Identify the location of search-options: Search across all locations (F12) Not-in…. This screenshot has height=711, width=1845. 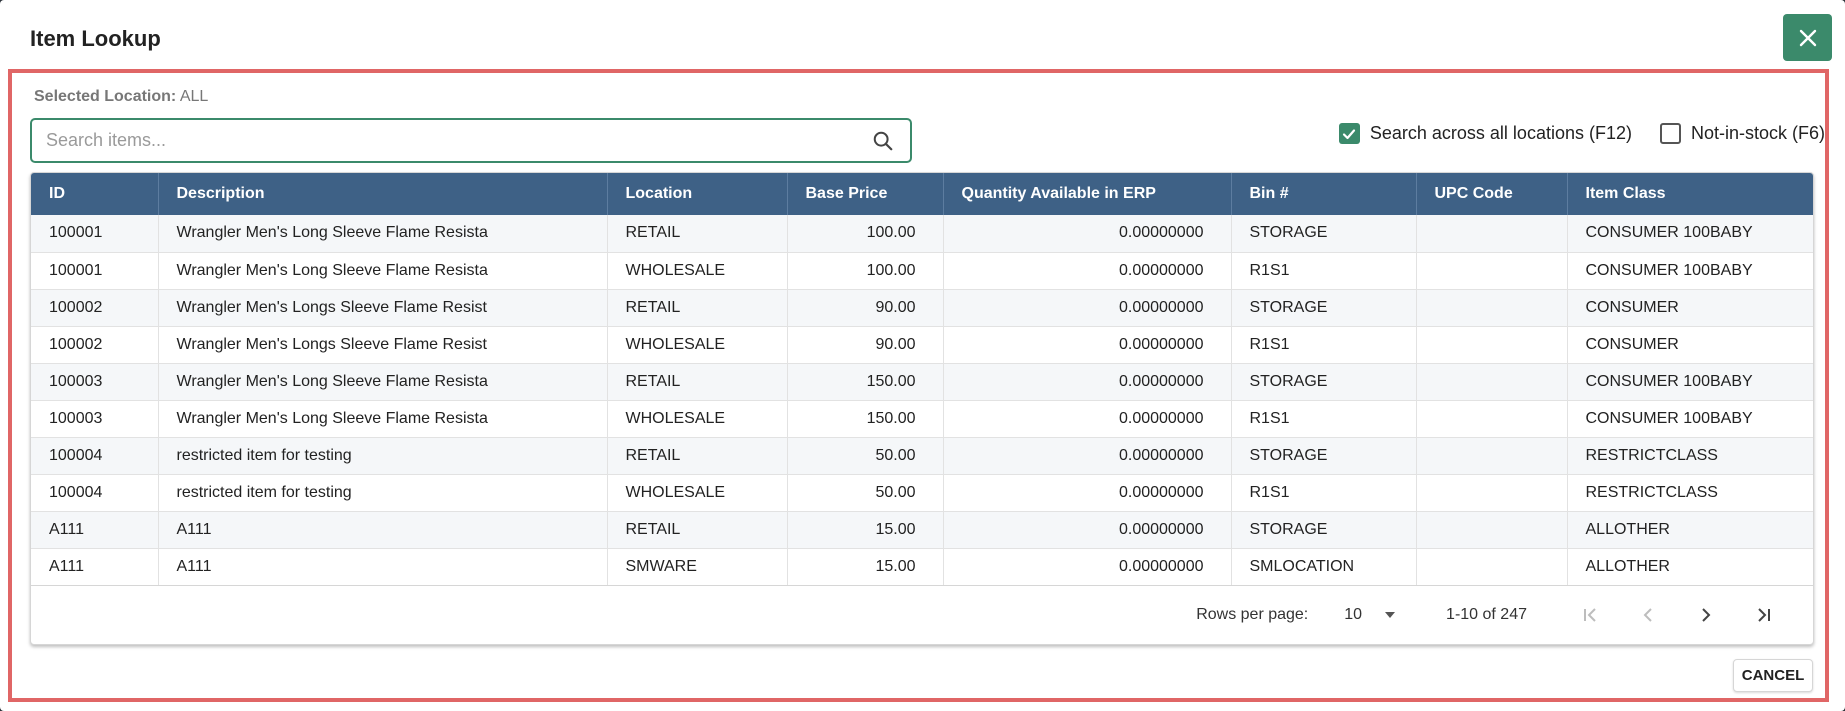
(1581, 133).